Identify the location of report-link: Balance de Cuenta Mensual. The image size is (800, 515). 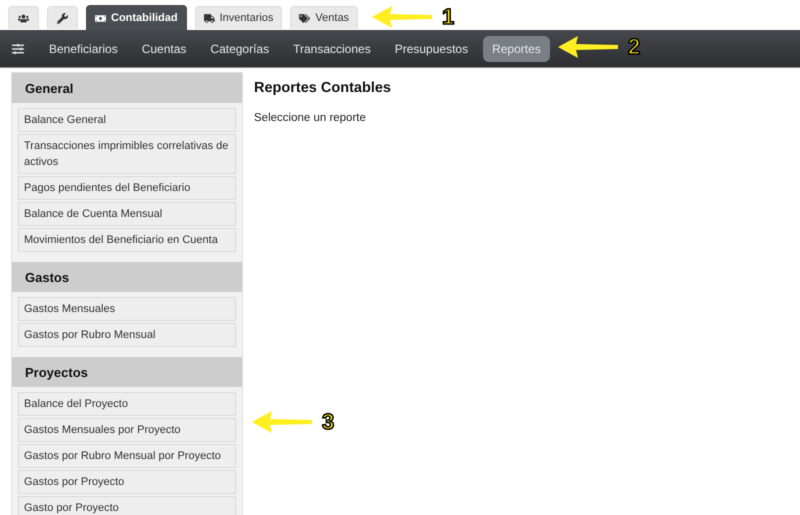
(127, 214).